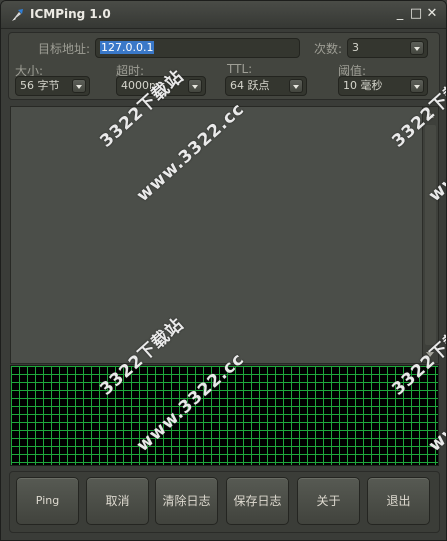  I want to click on size-select: 56 字节, so click(52, 86).